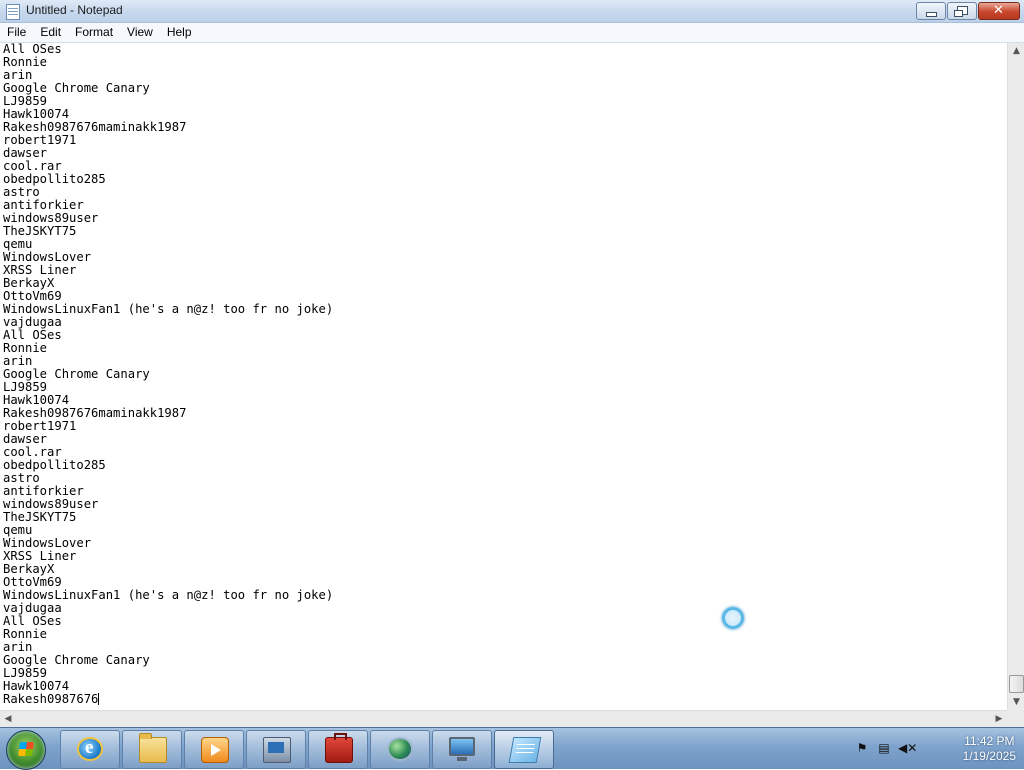 The width and height of the screenshot is (1024, 770). What do you see at coordinates (931, 11) in the screenshot?
I see `minimize-button` at bounding box center [931, 11].